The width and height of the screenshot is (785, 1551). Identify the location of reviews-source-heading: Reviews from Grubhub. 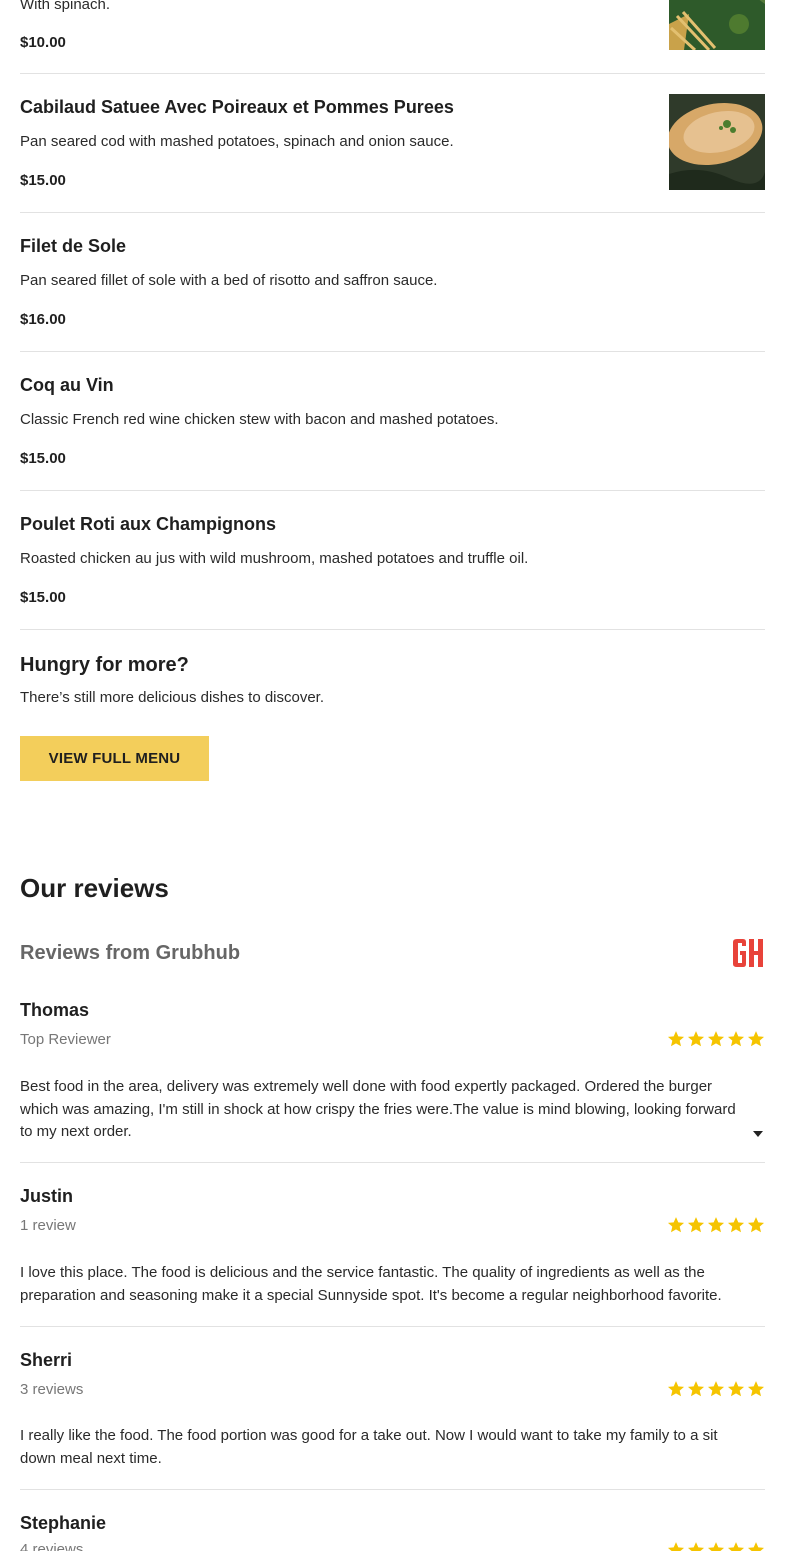
(130, 953).